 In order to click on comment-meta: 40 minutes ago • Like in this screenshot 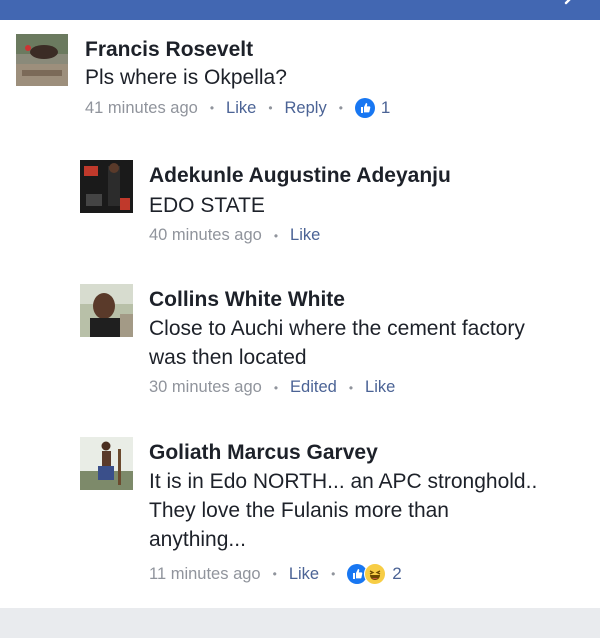, I will do `click(234, 235)`.